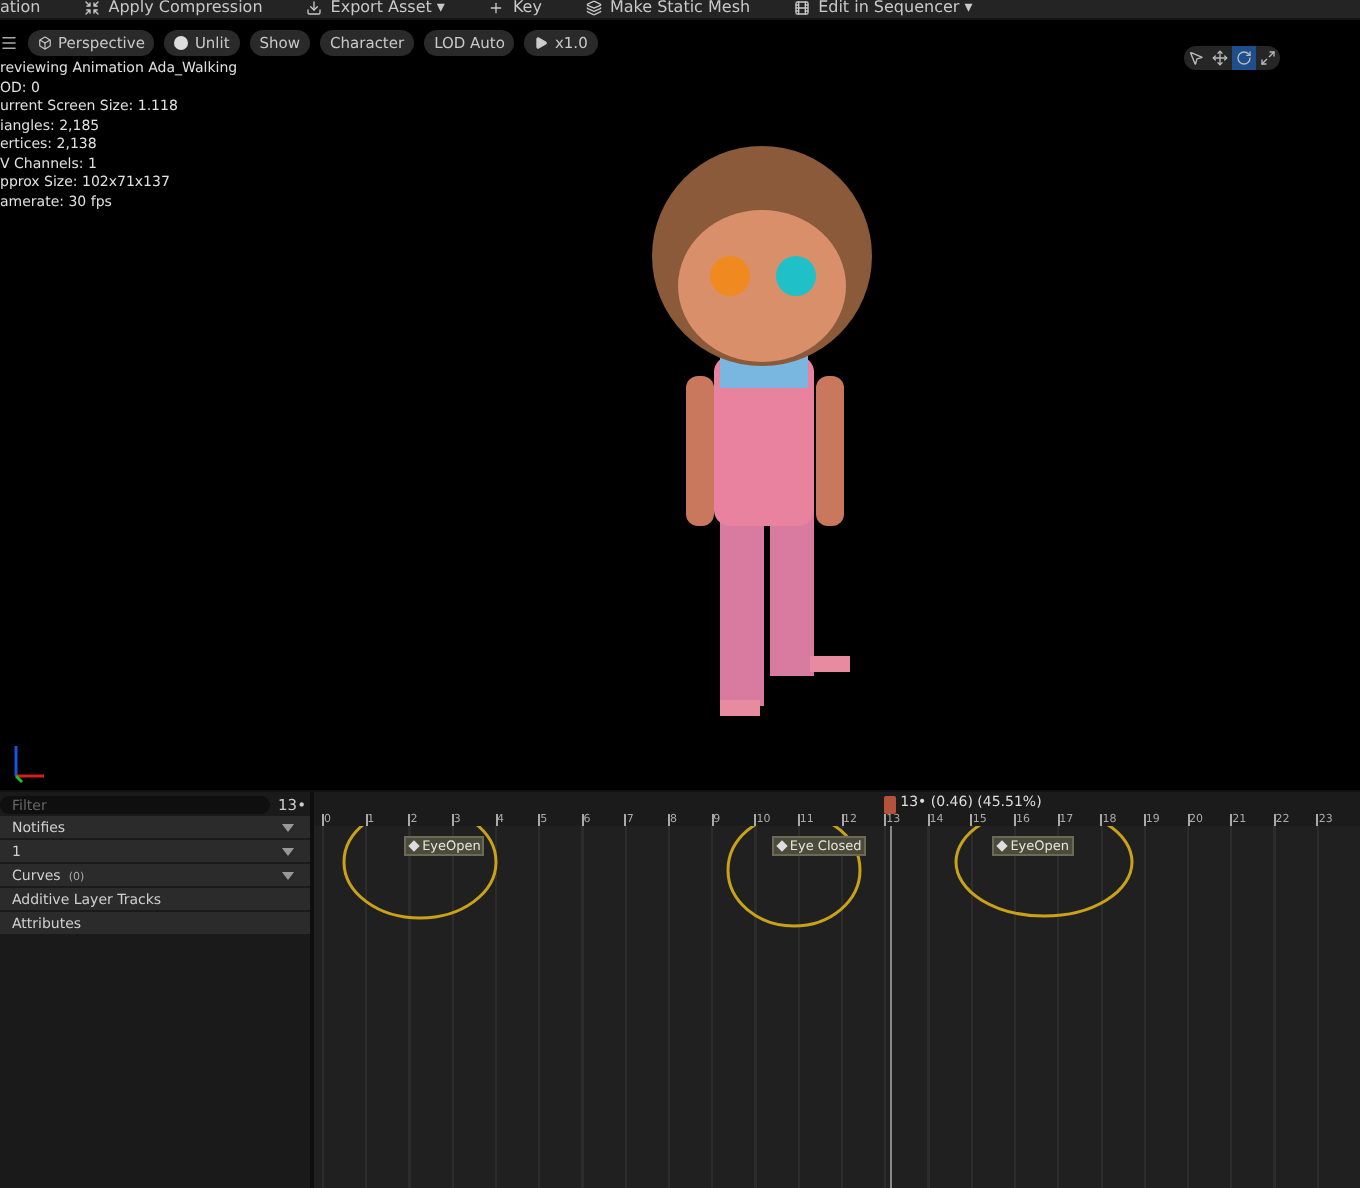  I want to click on playhead-handle, so click(890, 805).